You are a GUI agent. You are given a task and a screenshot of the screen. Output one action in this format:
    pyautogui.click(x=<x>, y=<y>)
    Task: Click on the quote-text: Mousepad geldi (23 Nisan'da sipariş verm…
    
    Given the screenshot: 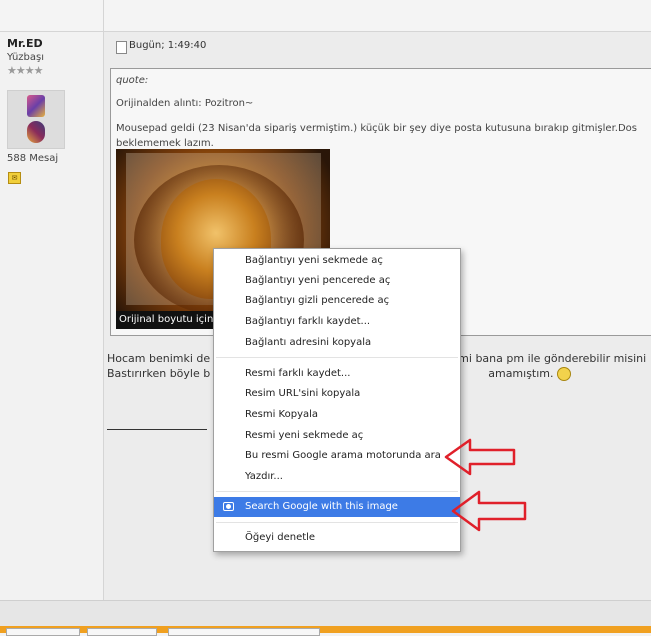 What is the action you would take?
    pyautogui.click(x=383, y=136)
    